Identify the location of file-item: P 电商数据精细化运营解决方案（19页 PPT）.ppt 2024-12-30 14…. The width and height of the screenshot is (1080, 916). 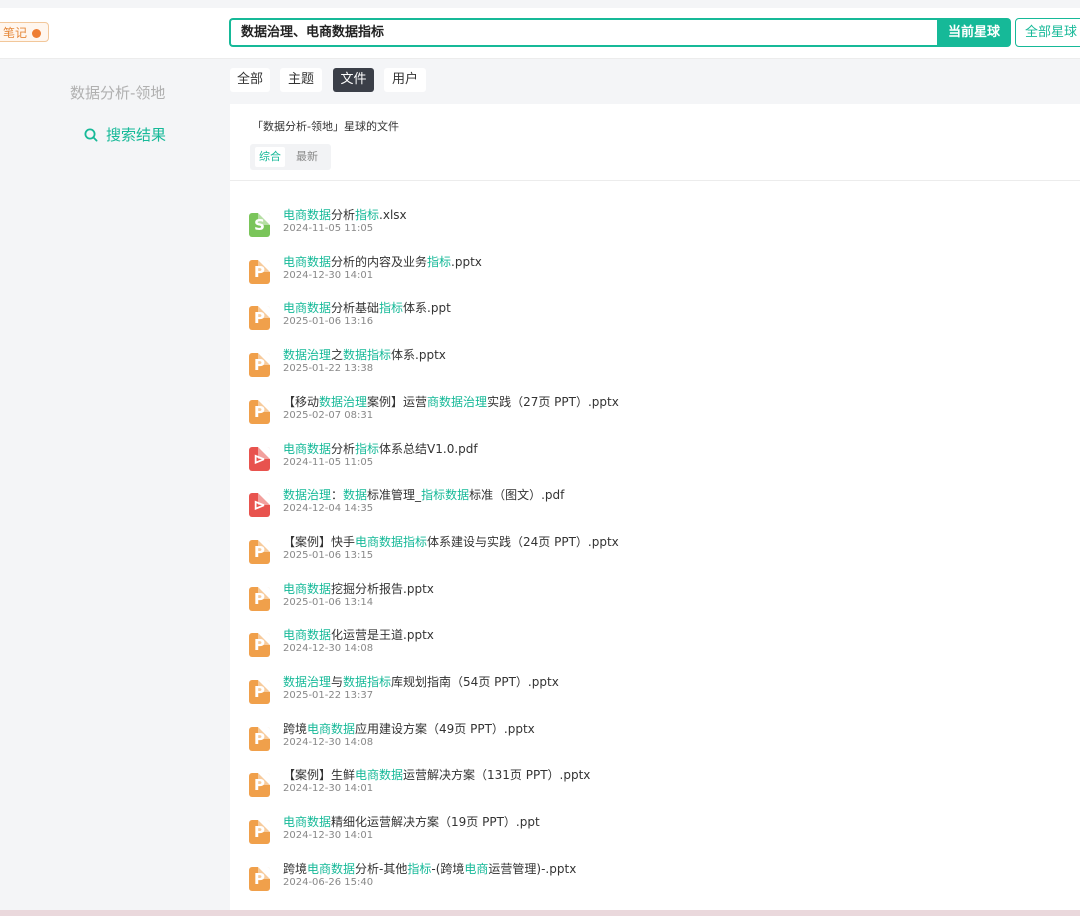
(655, 837).